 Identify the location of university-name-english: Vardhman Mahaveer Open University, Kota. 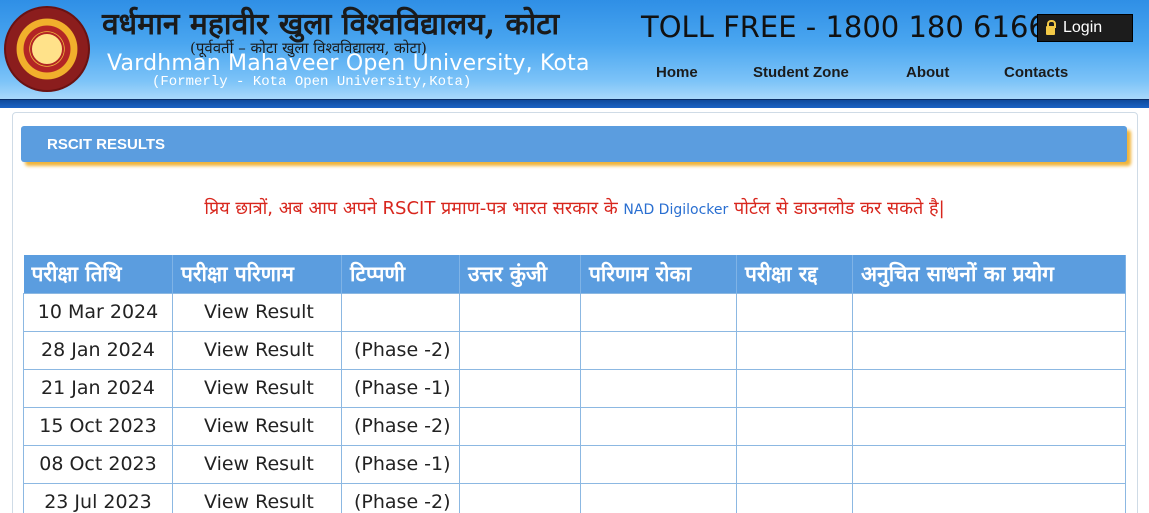
(348, 63).